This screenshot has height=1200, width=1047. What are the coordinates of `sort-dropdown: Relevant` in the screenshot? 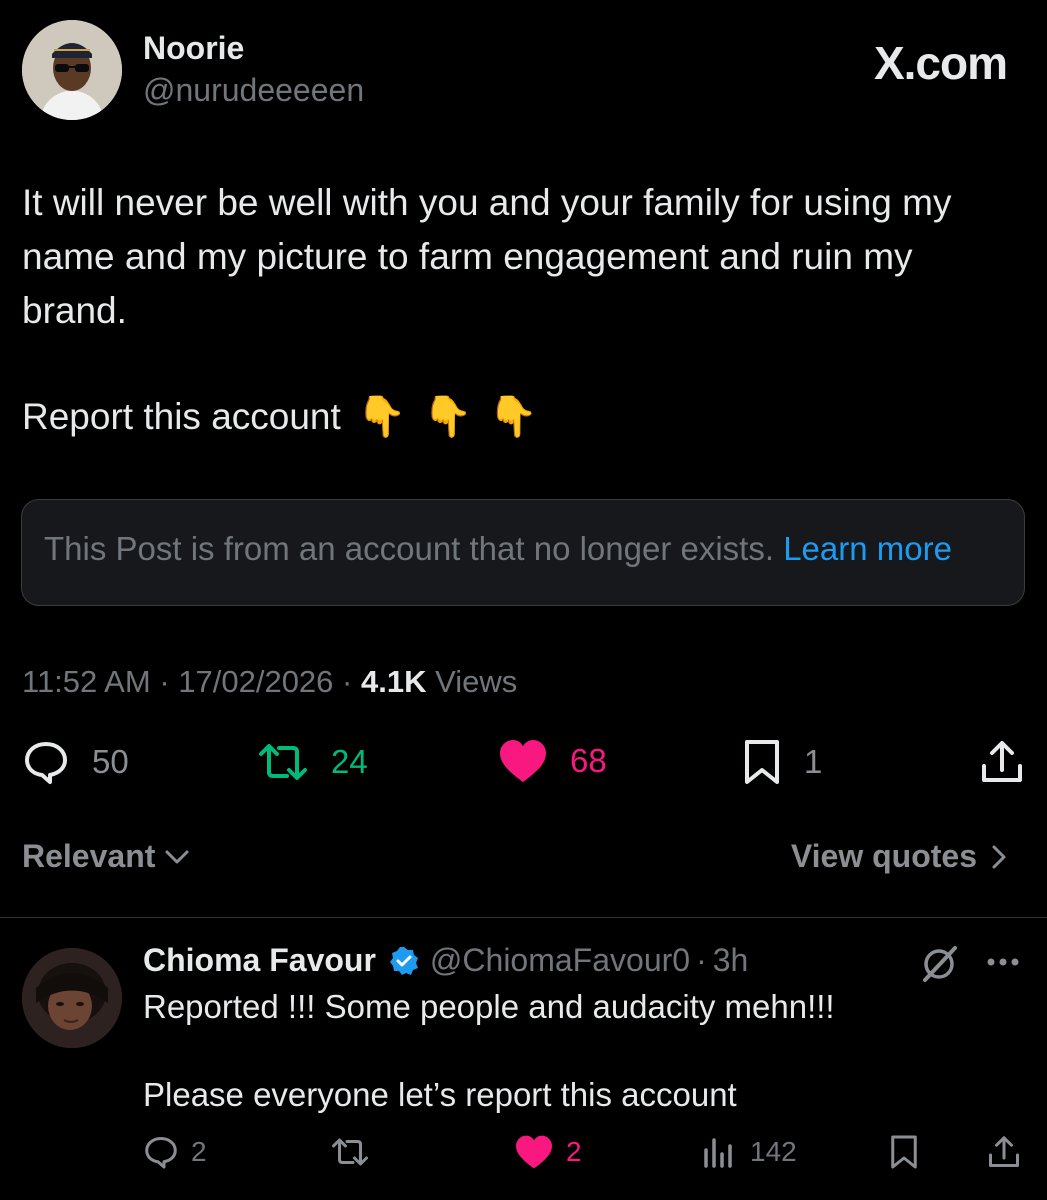 It's located at (107, 856).